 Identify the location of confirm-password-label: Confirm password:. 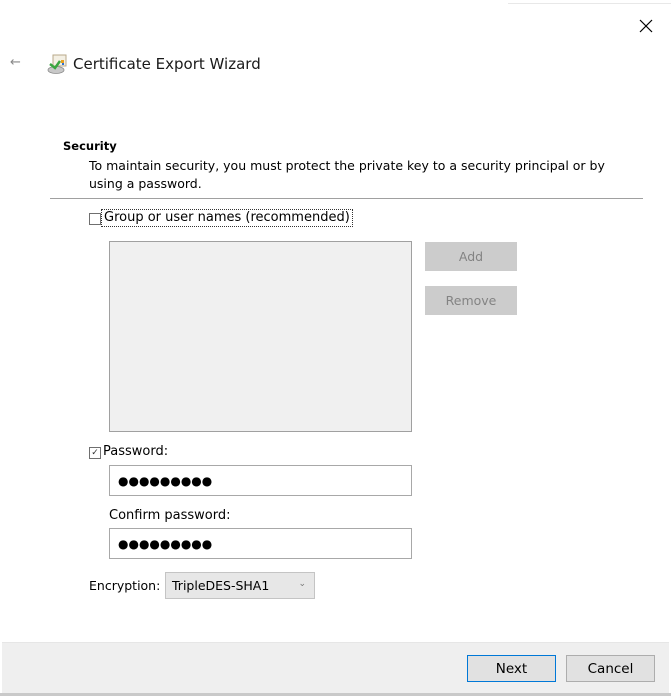
(170, 515).